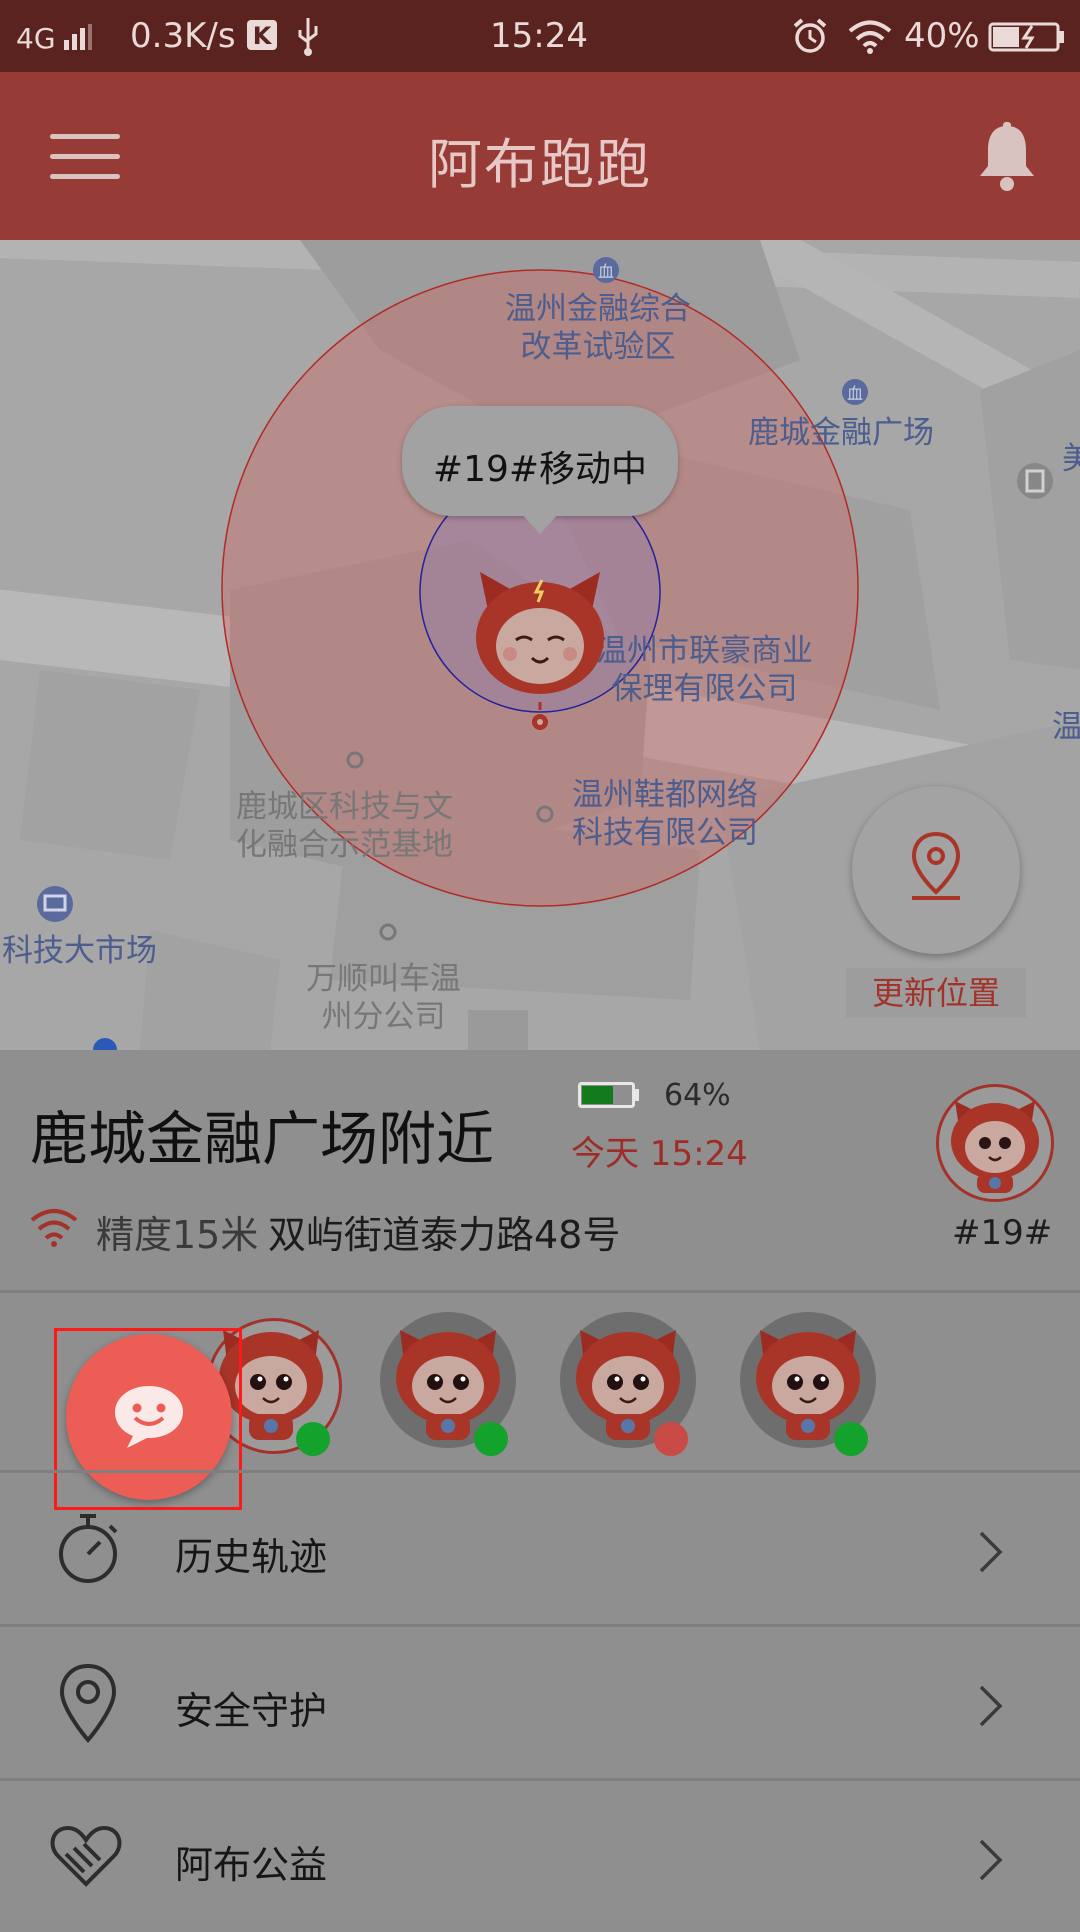 This screenshot has height=1932, width=1080. What do you see at coordinates (1066, 727) in the screenshot?
I see `map-label-edge-2: 温` at bounding box center [1066, 727].